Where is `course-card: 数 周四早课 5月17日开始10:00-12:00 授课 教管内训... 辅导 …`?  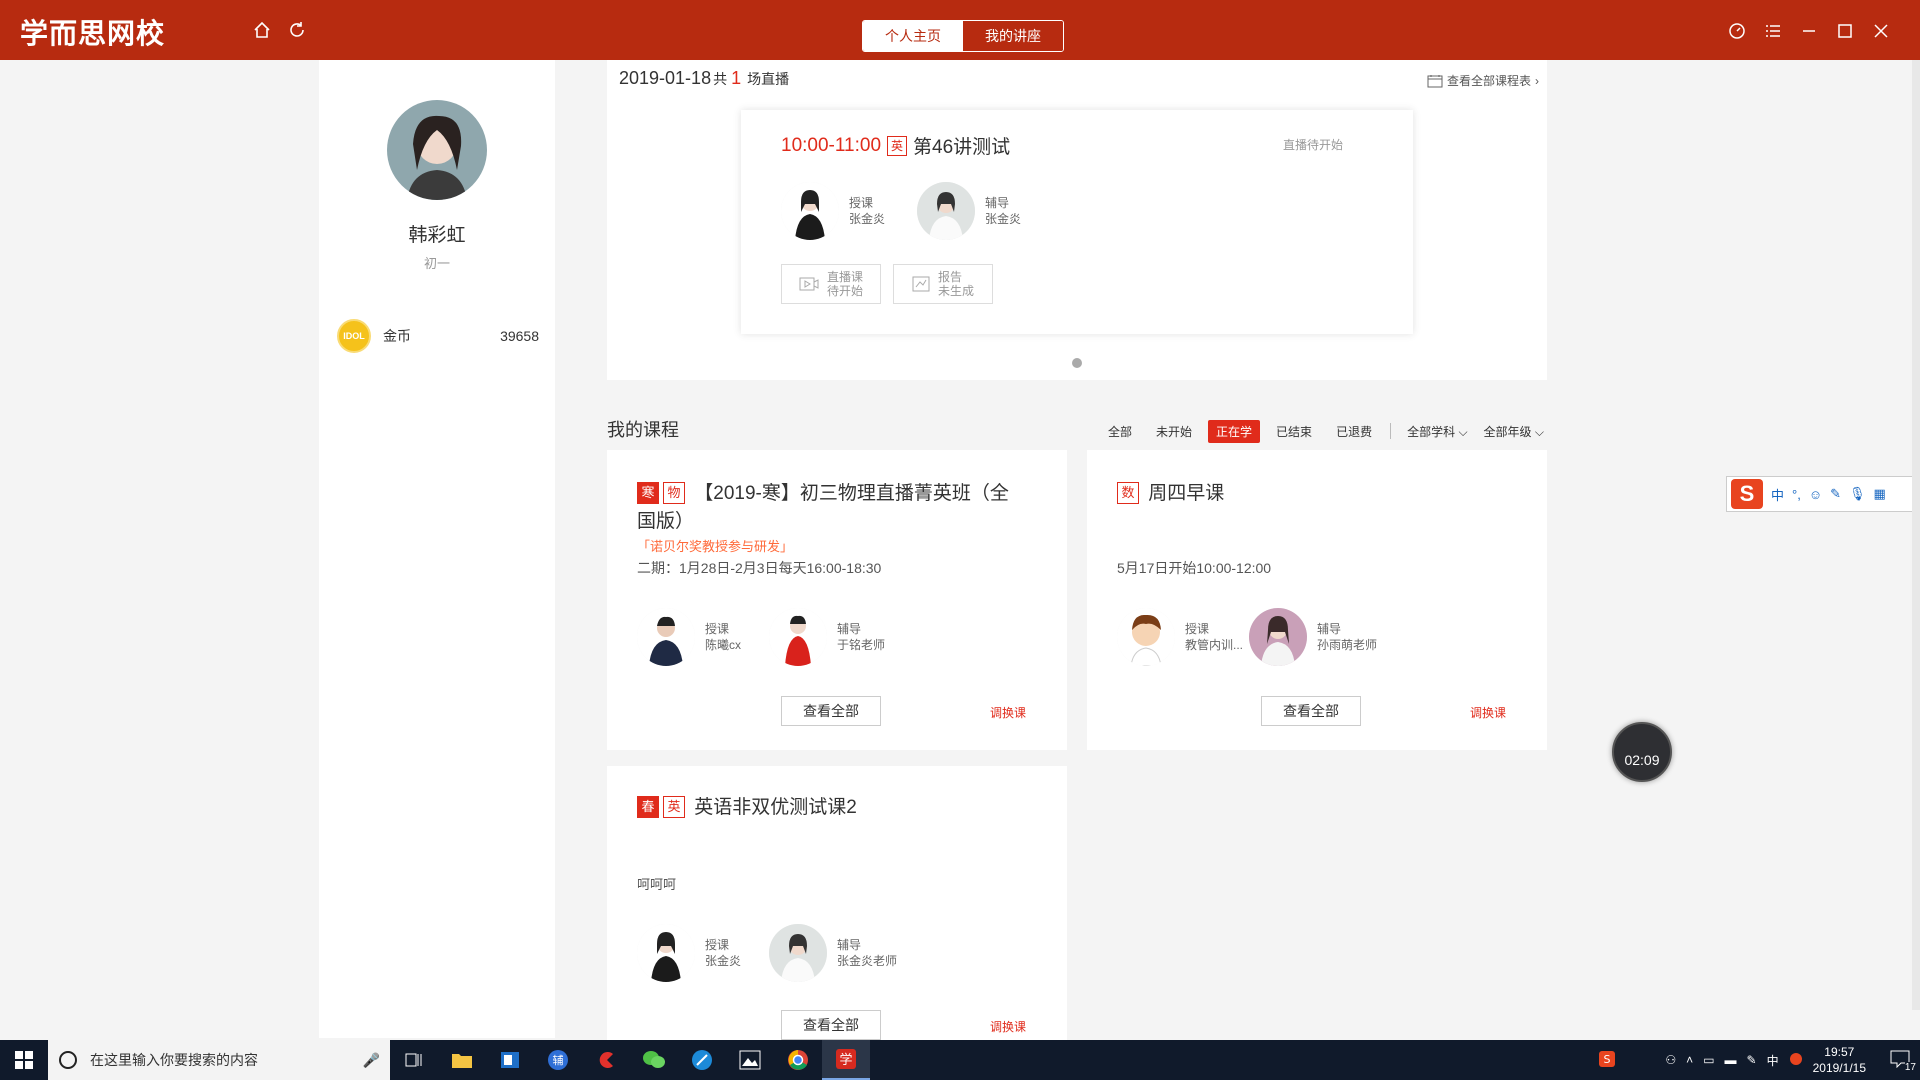
course-card: 数 周四早课 5月17日开始10:00-12:00 授课 教管内训... 辅导 … is located at coordinates (1317, 600).